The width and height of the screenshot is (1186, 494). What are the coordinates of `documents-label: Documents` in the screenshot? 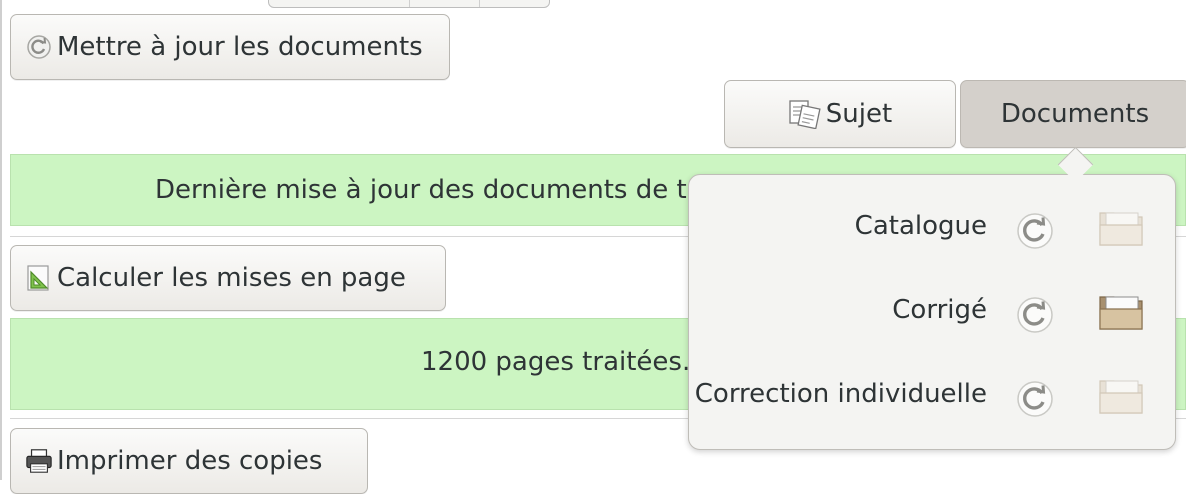 It's located at (1075, 114).